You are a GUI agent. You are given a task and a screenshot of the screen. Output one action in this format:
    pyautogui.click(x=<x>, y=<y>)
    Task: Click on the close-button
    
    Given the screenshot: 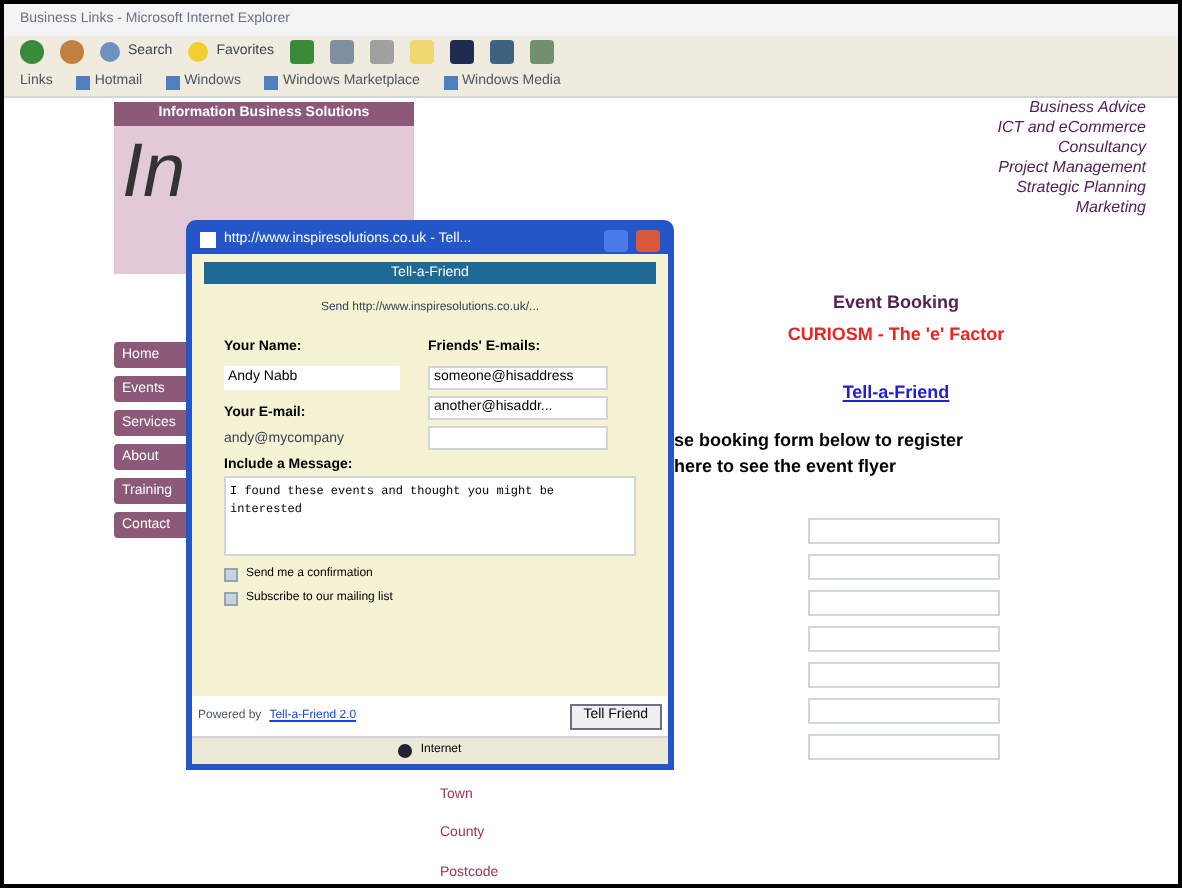 What is the action you would take?
    pyautogui.click(x=648, y=240)
    